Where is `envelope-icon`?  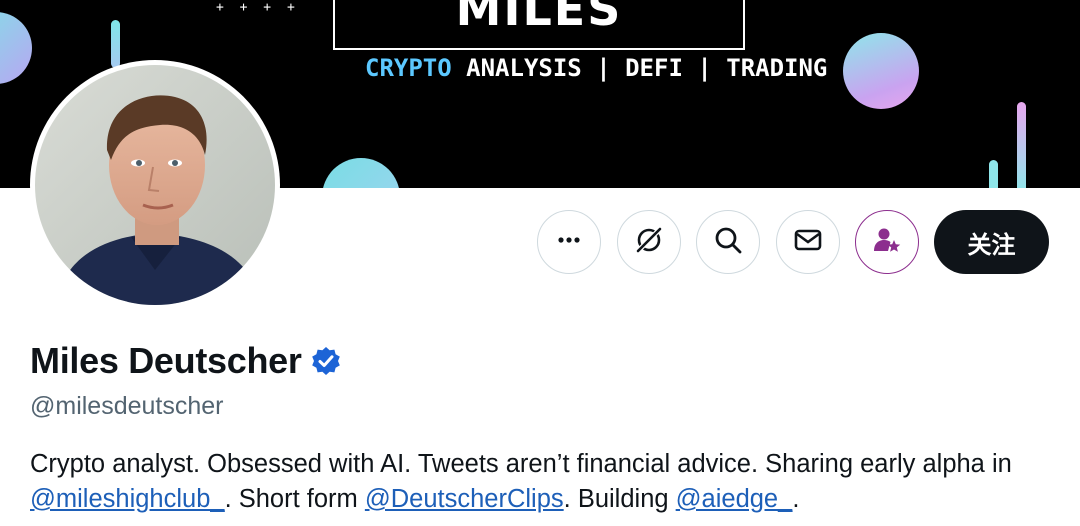
envelope-icon is located at coordinates (808, 242).